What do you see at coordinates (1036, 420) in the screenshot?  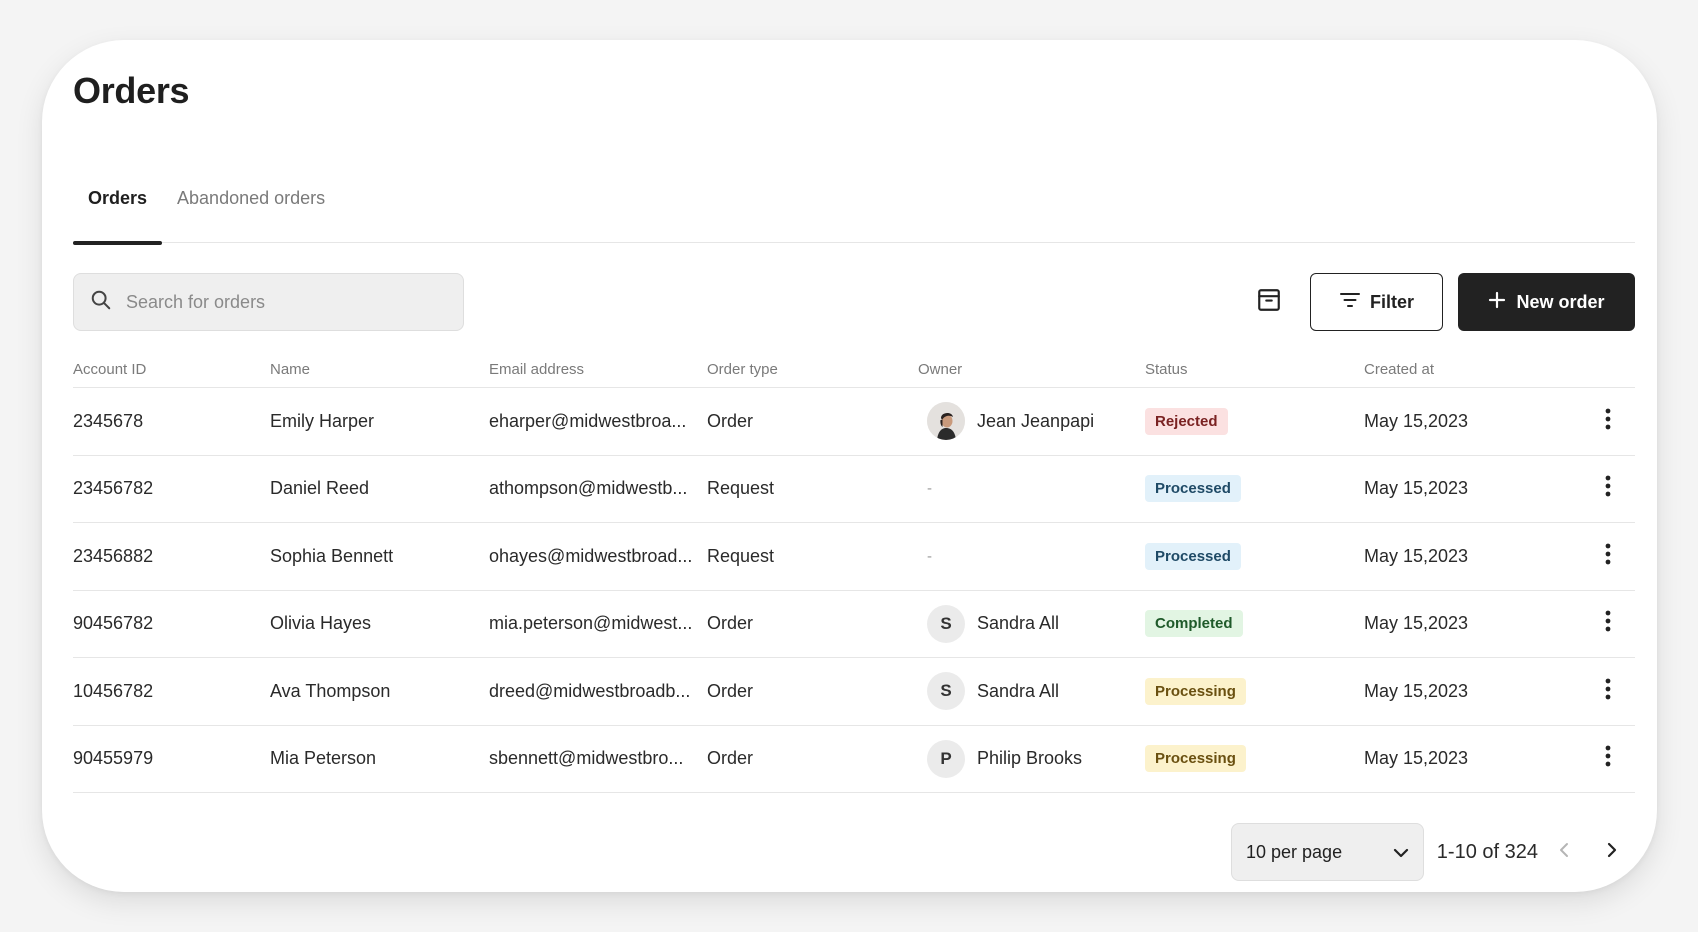 I see `owner-name: Jean Jeanpapi` at bounding box center [1036, 420].